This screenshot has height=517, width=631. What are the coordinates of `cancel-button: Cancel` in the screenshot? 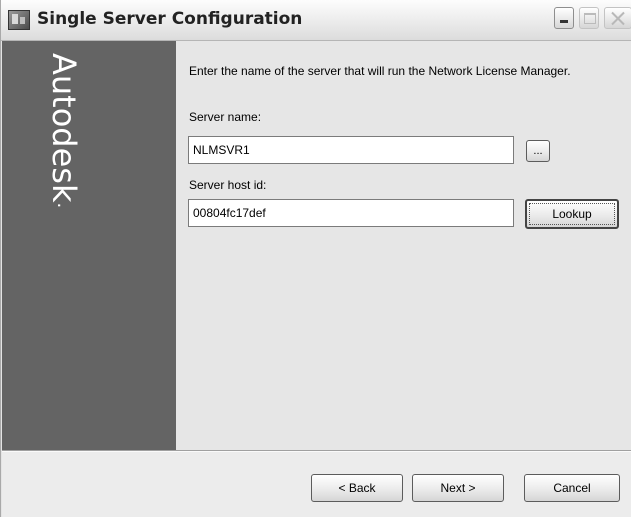 It's located at (572, 488).